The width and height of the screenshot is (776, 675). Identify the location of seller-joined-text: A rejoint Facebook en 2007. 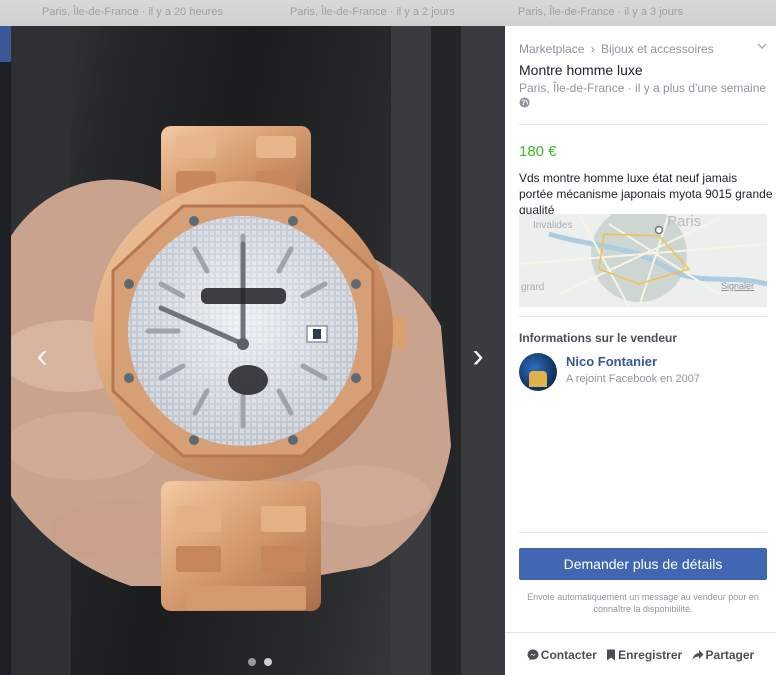
(633, 379).